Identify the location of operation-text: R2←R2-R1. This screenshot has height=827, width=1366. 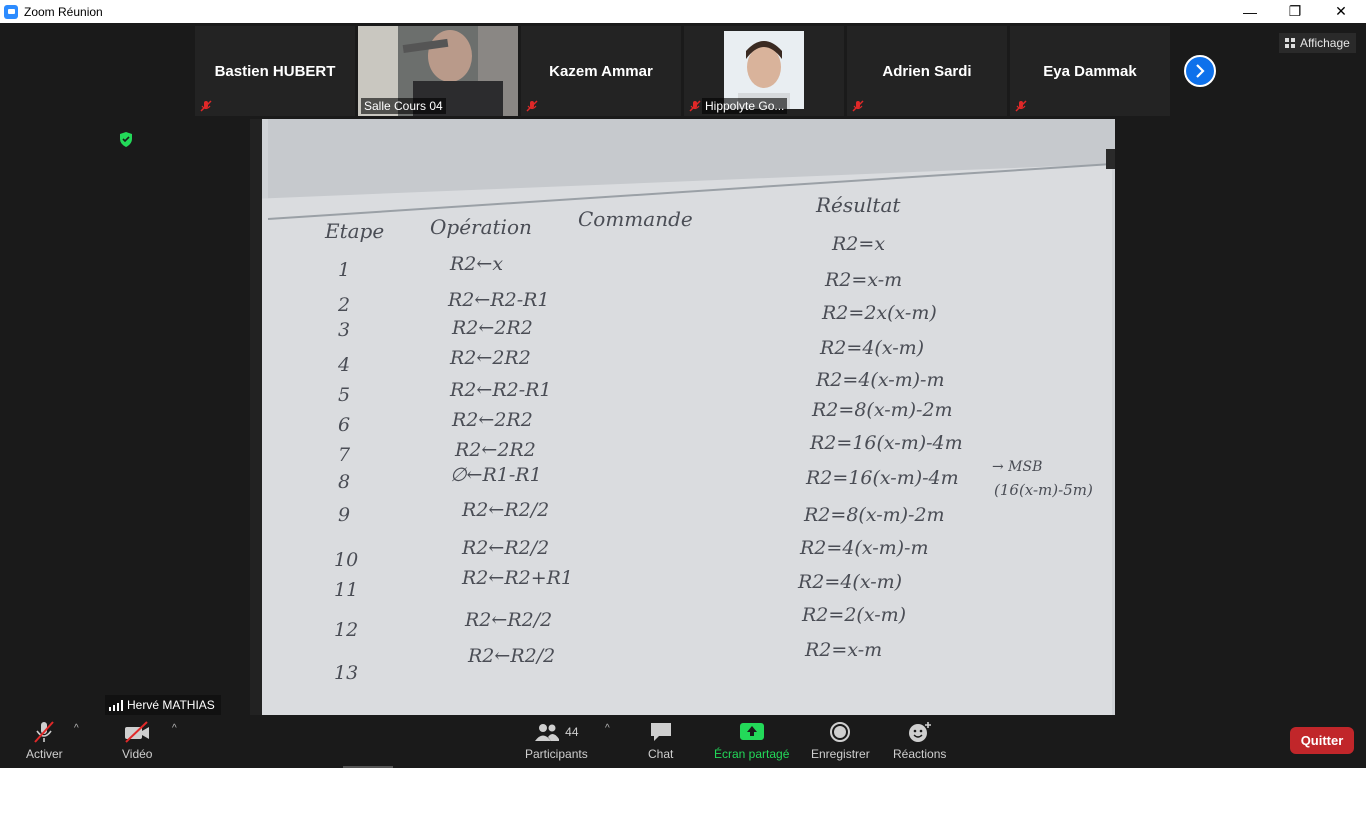
(499, 300).